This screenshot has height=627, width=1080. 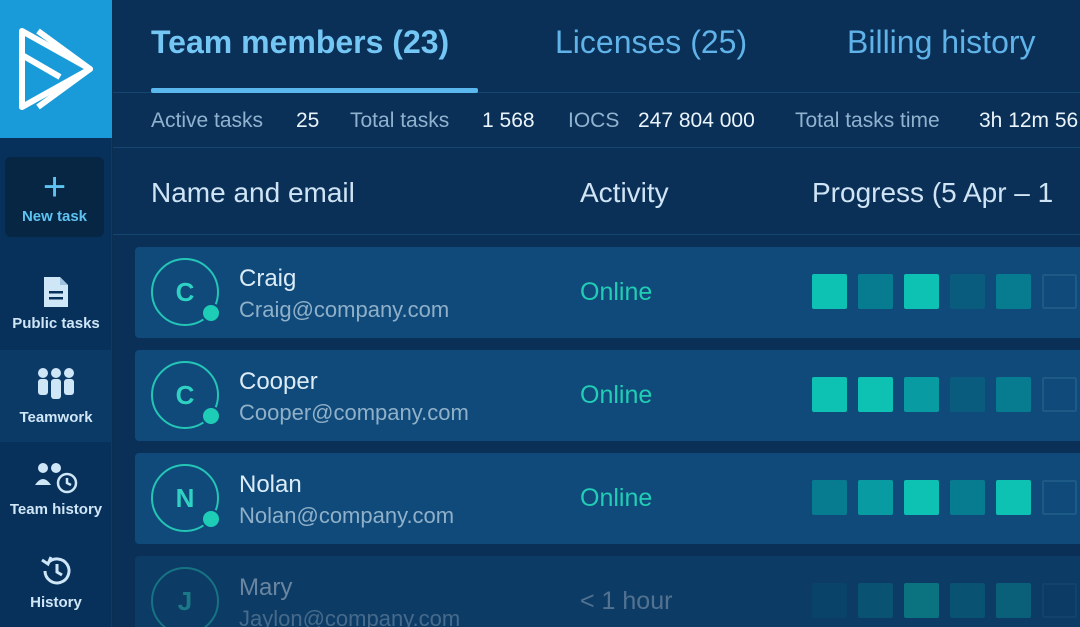 What do you see at coordinates (508, 120) in the screenshot?
I see `total-tasks-value: 1 568` at bounding box center [508, 120].